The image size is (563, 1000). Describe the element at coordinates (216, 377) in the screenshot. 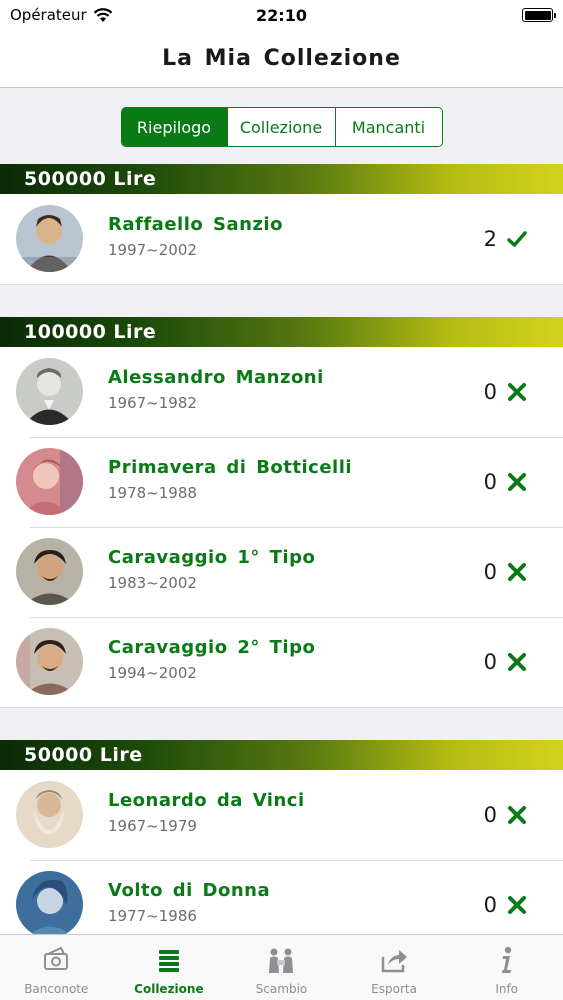

I see `banknote-name: Alessandro Manzoni` at that location.